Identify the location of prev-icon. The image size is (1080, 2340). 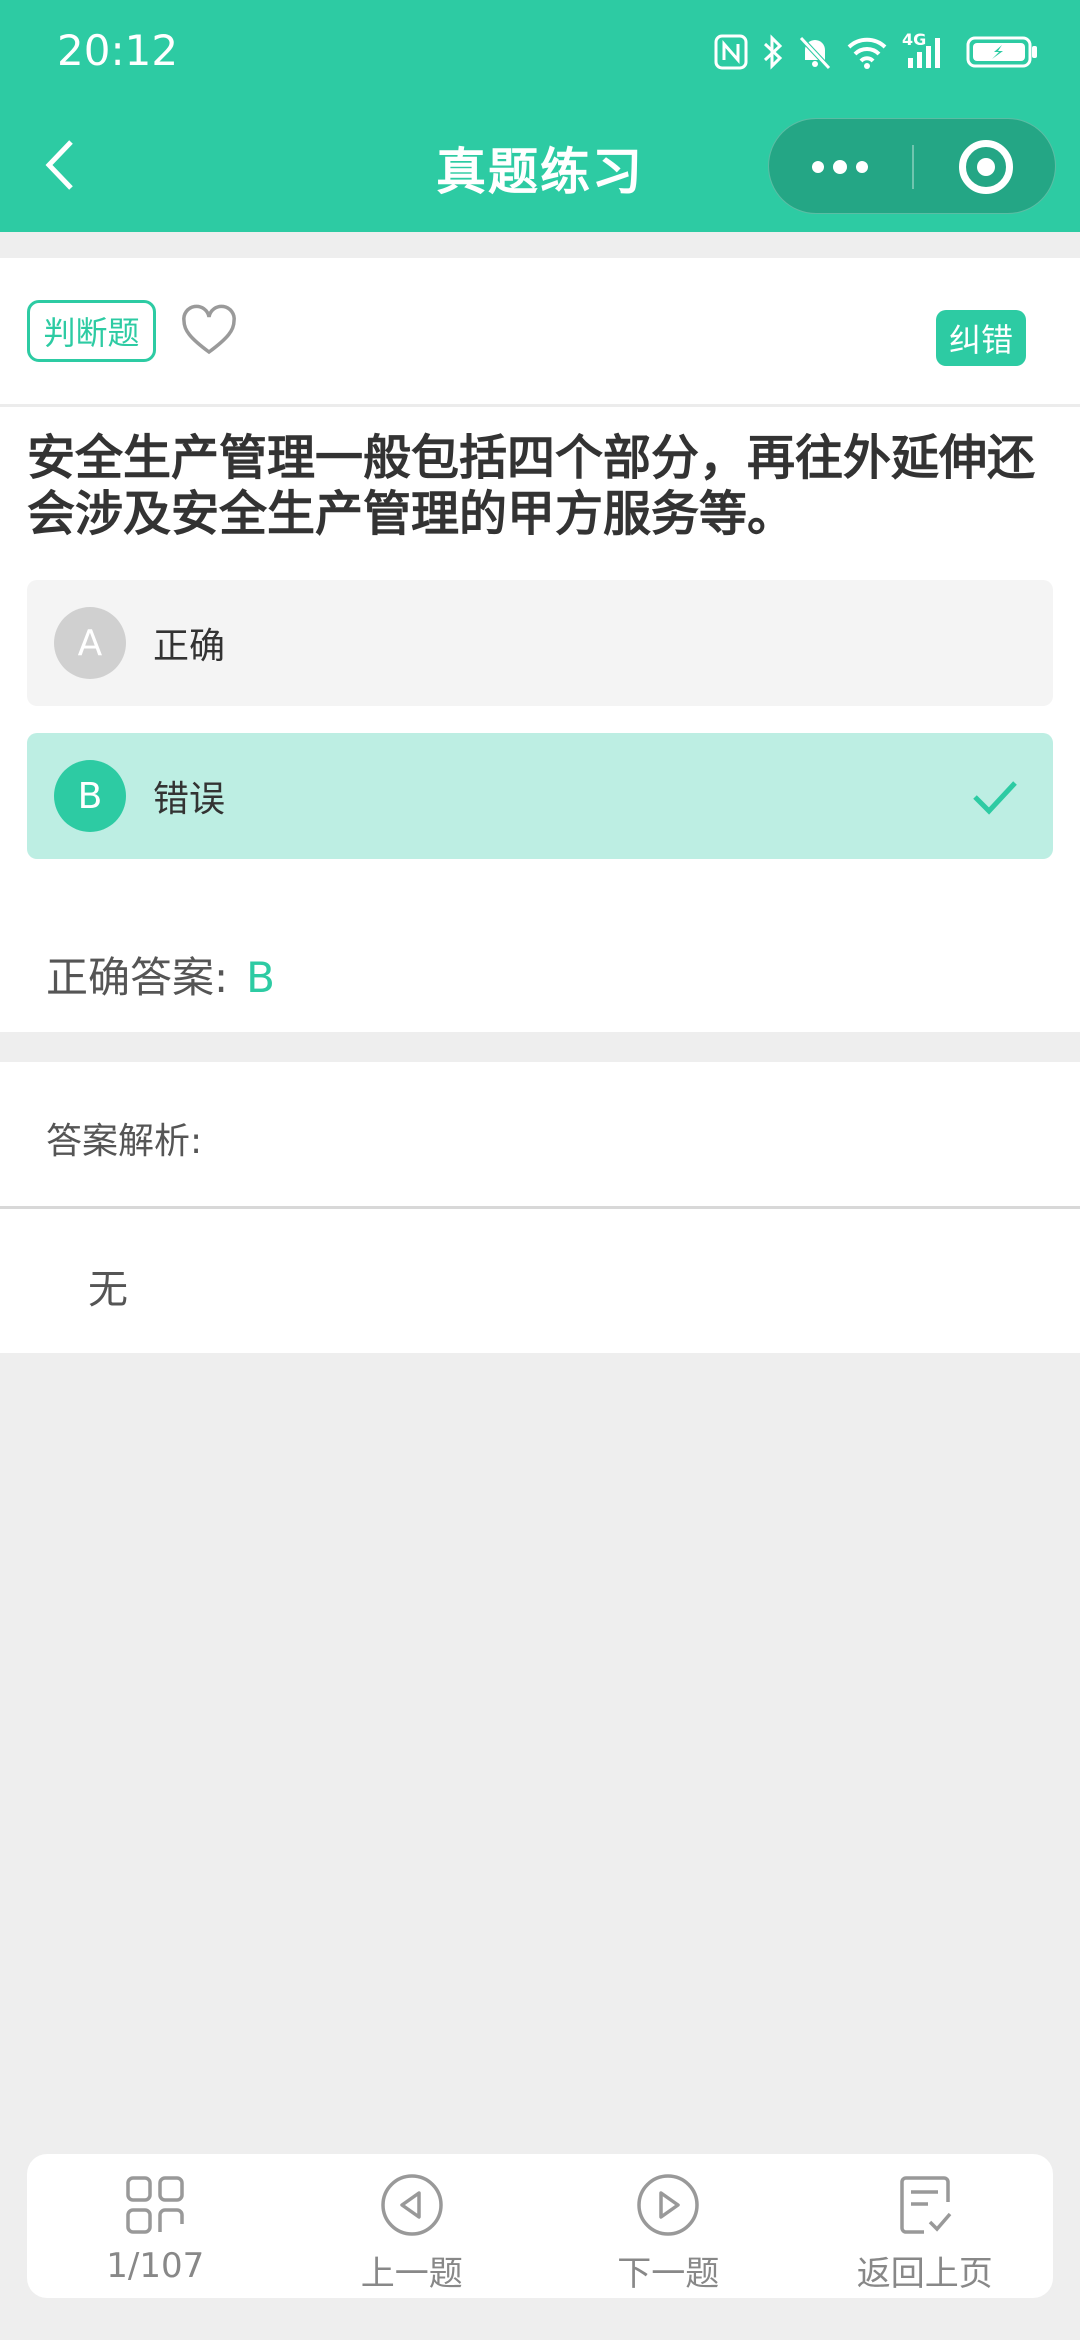
(412, 2205).